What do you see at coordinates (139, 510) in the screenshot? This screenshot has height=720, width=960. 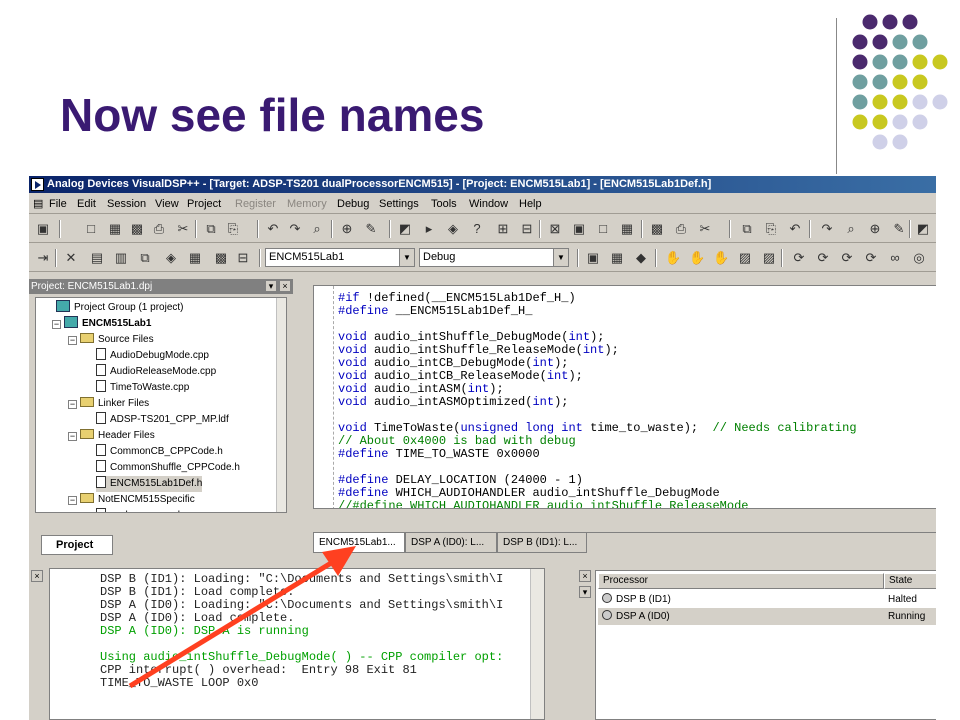 I see `tree-item: cache_macros.h` at bounding box center [139, 510].